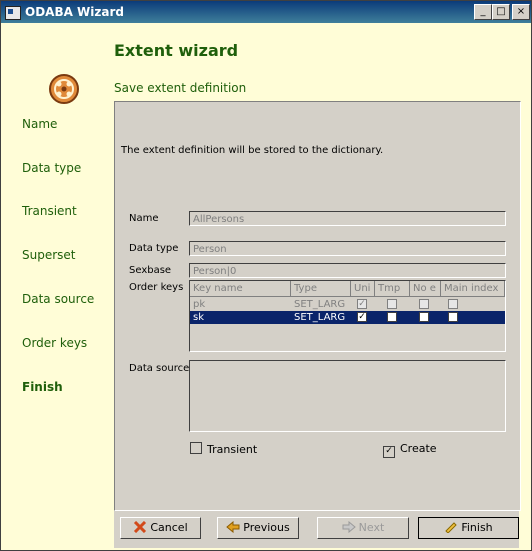  What do you see at coordinates (371, 527) in the screenshot?
I see `next-button-label: Next` at bounding box center [371, 527].